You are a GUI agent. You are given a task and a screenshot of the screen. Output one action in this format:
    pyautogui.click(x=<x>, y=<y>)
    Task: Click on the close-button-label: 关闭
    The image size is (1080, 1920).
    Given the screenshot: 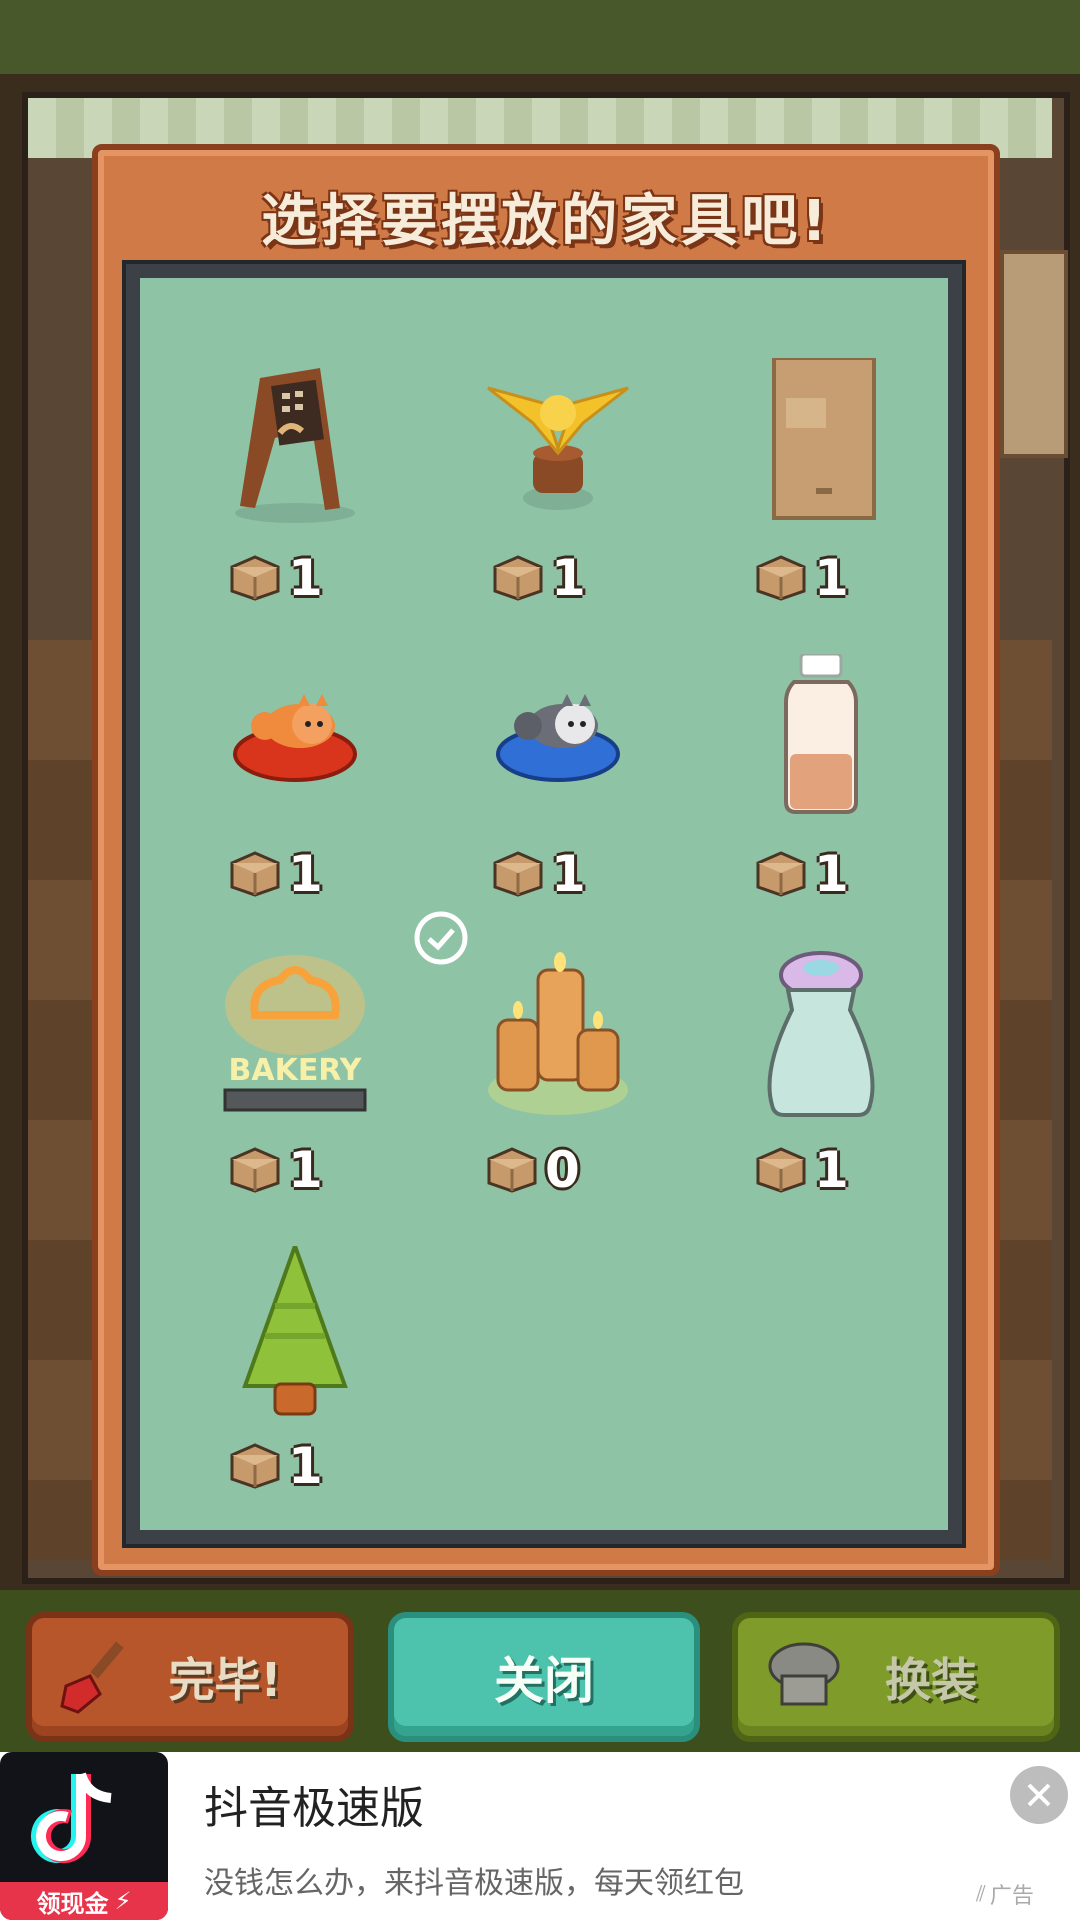 What is the action you would take?
    pyautogui.click(x=544, y=1681)
    